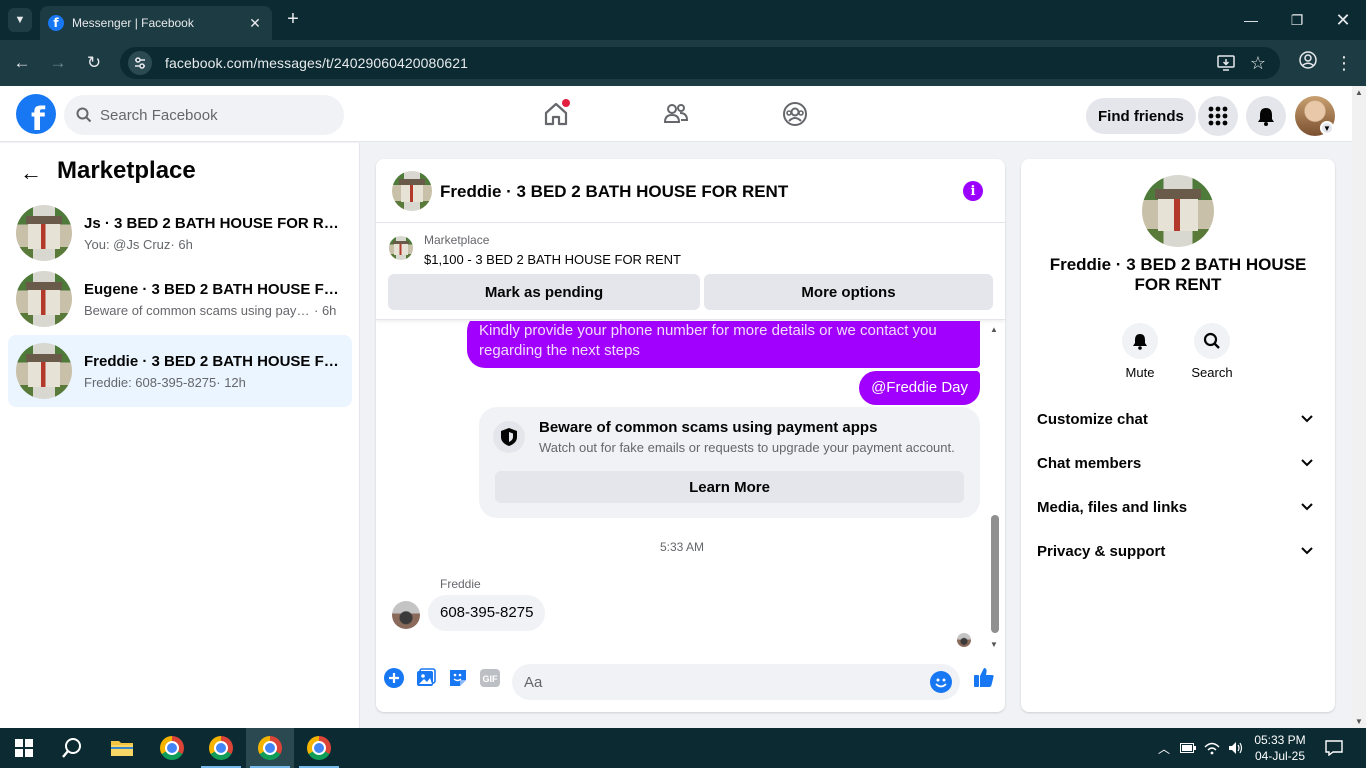  I want to click on home-notification-dot, so click(566, 103).